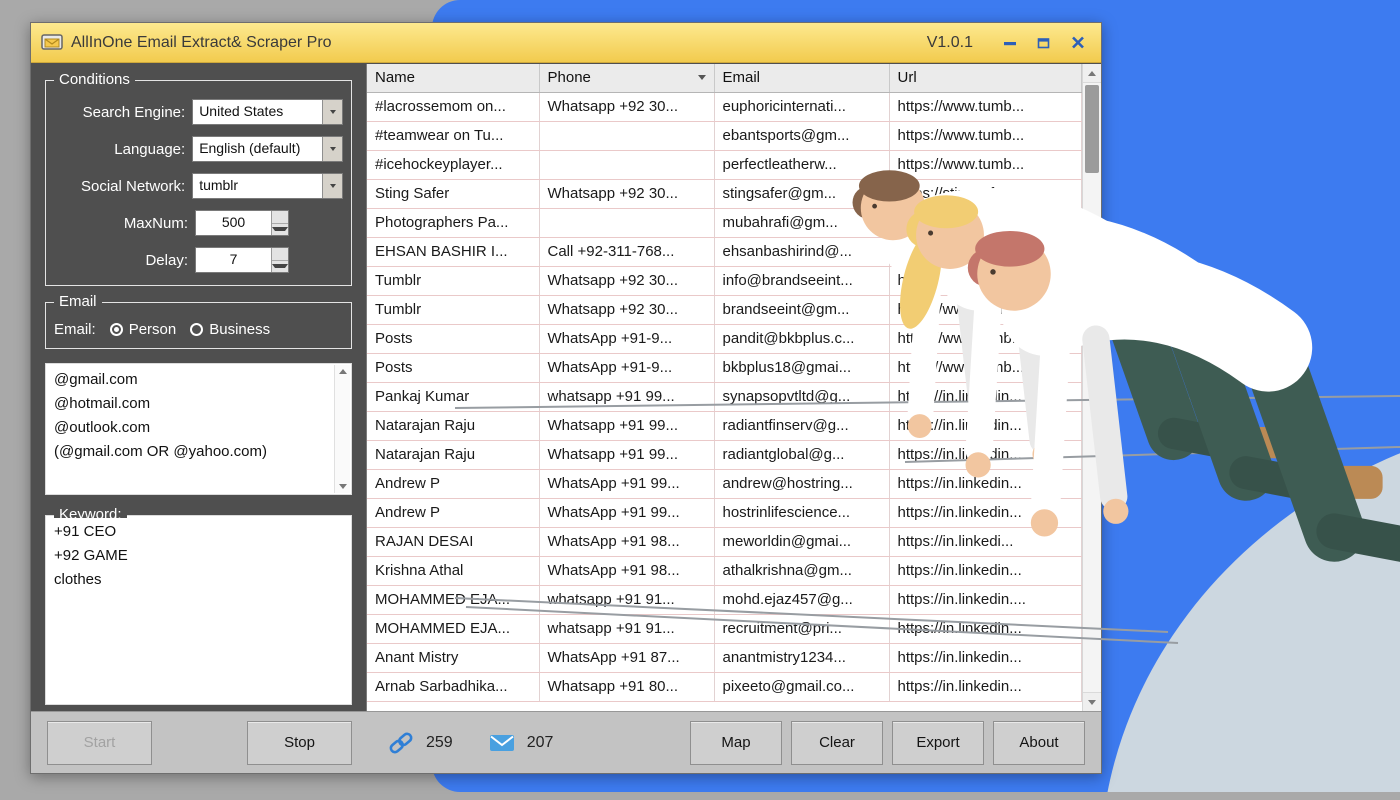 The height and width of the screenshot is (800, 1400). What do you see at coordinates (198, 321) in the screenshot?
I see `email-group: Email Email: Person Business` at bounding box center [198, 321].